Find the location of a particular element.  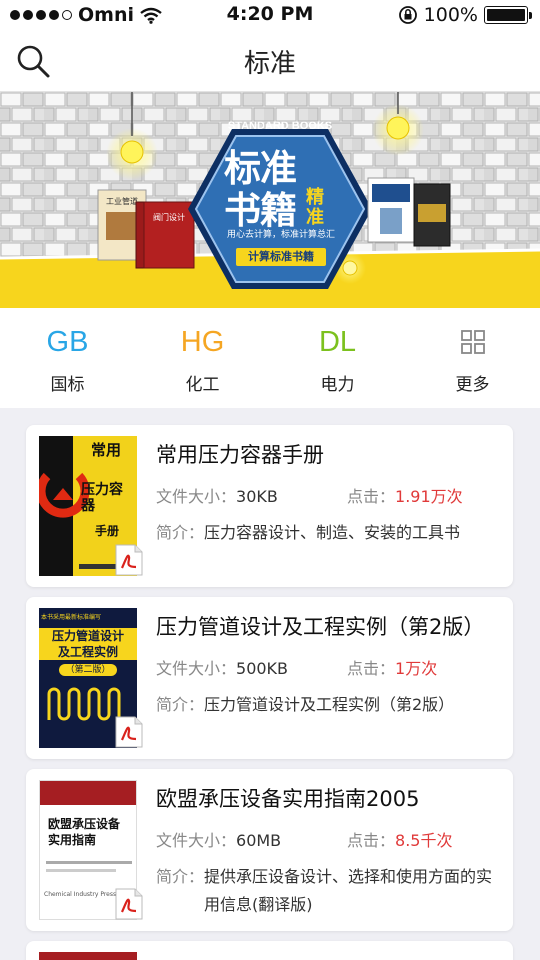

file-size: 文件大小：30KB is located at coordinates (217, 496).